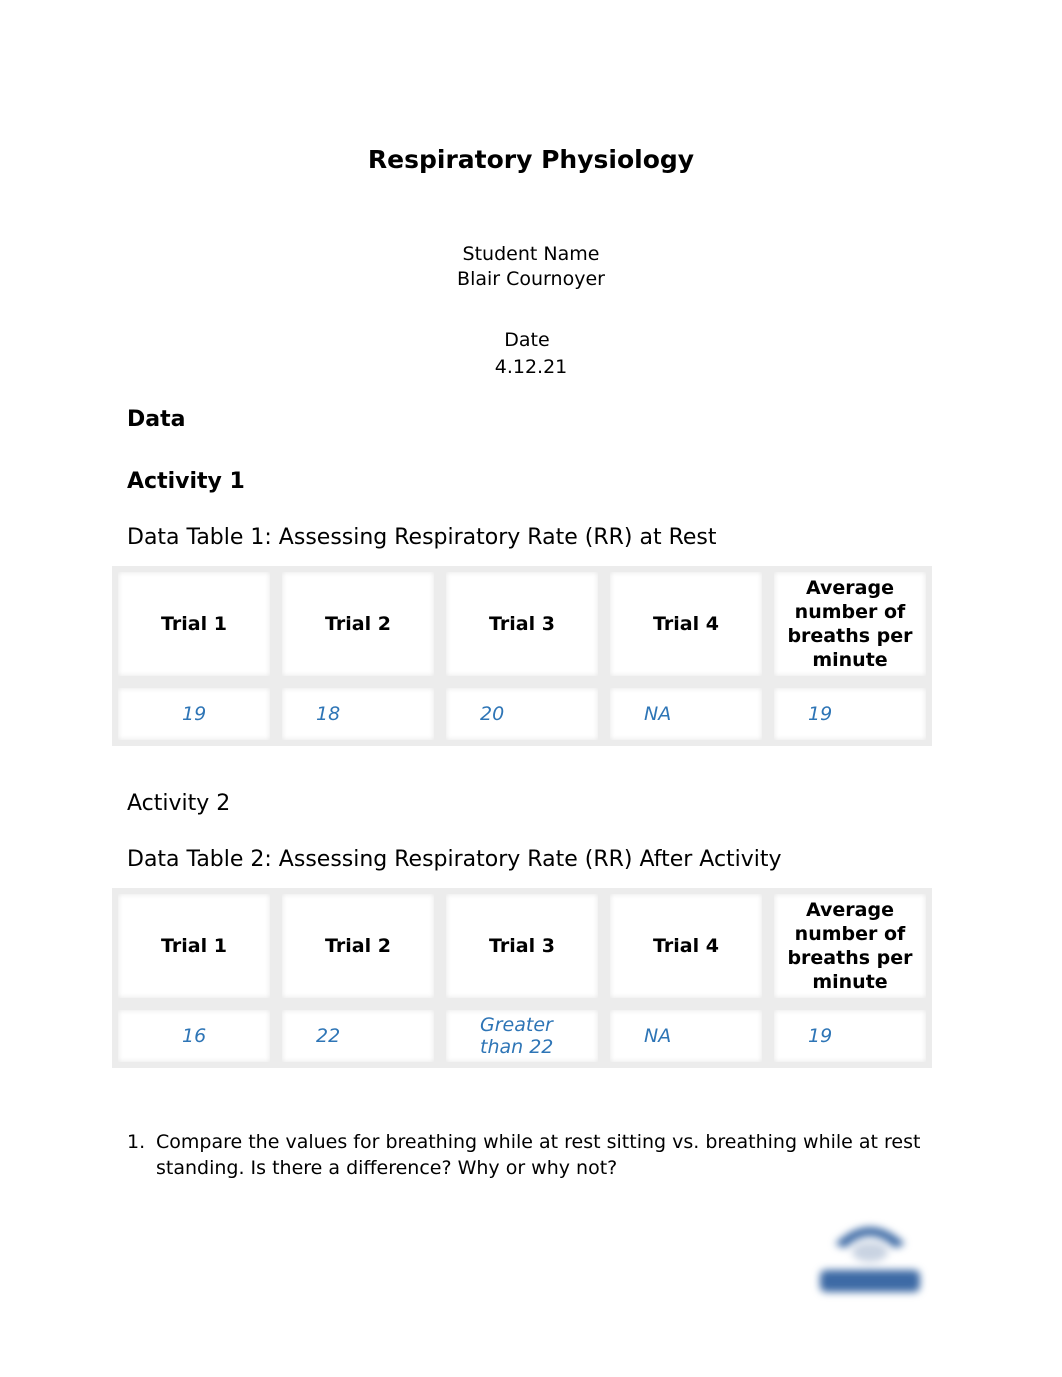 The image size is (1062, 1377). Describe the element at coordinates (186, 481) in the screenshot. I see `activity-1-heading: Activity 1` at that location.